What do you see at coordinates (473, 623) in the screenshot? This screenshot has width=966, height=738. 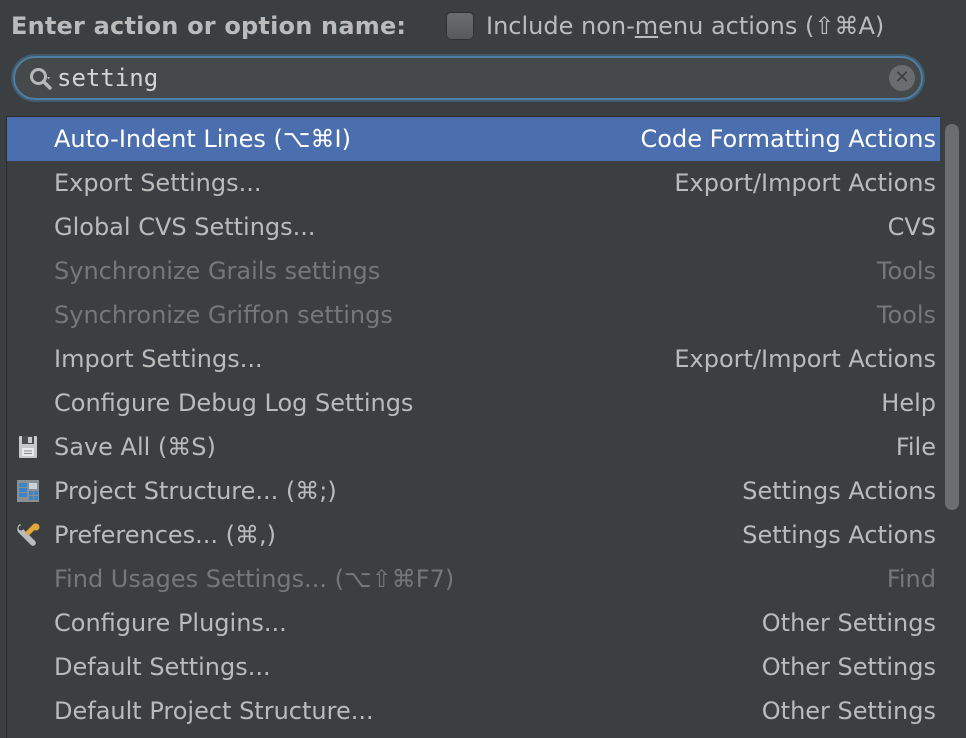 I see `result-row: Configure Plugins... Other Settings` at bounding box center [473, 623].